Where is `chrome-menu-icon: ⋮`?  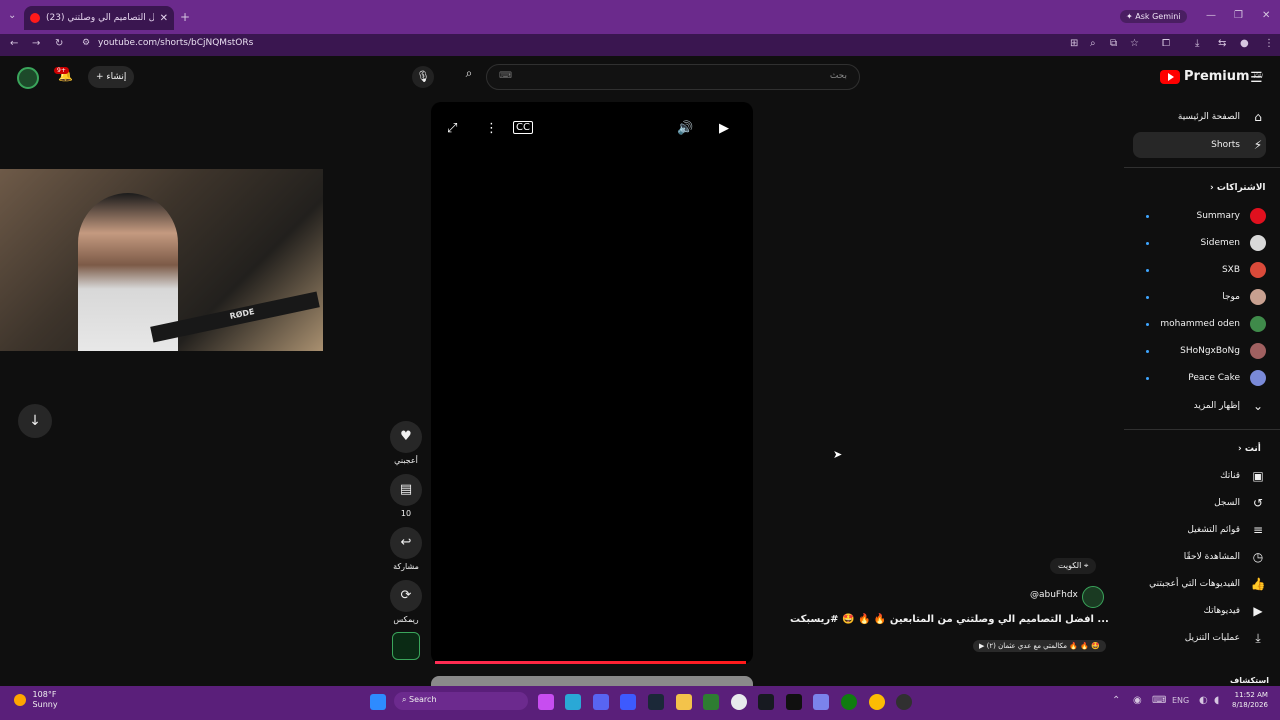
chrome-menu-icon: ⋮ is located at coordinates (1269, 43).